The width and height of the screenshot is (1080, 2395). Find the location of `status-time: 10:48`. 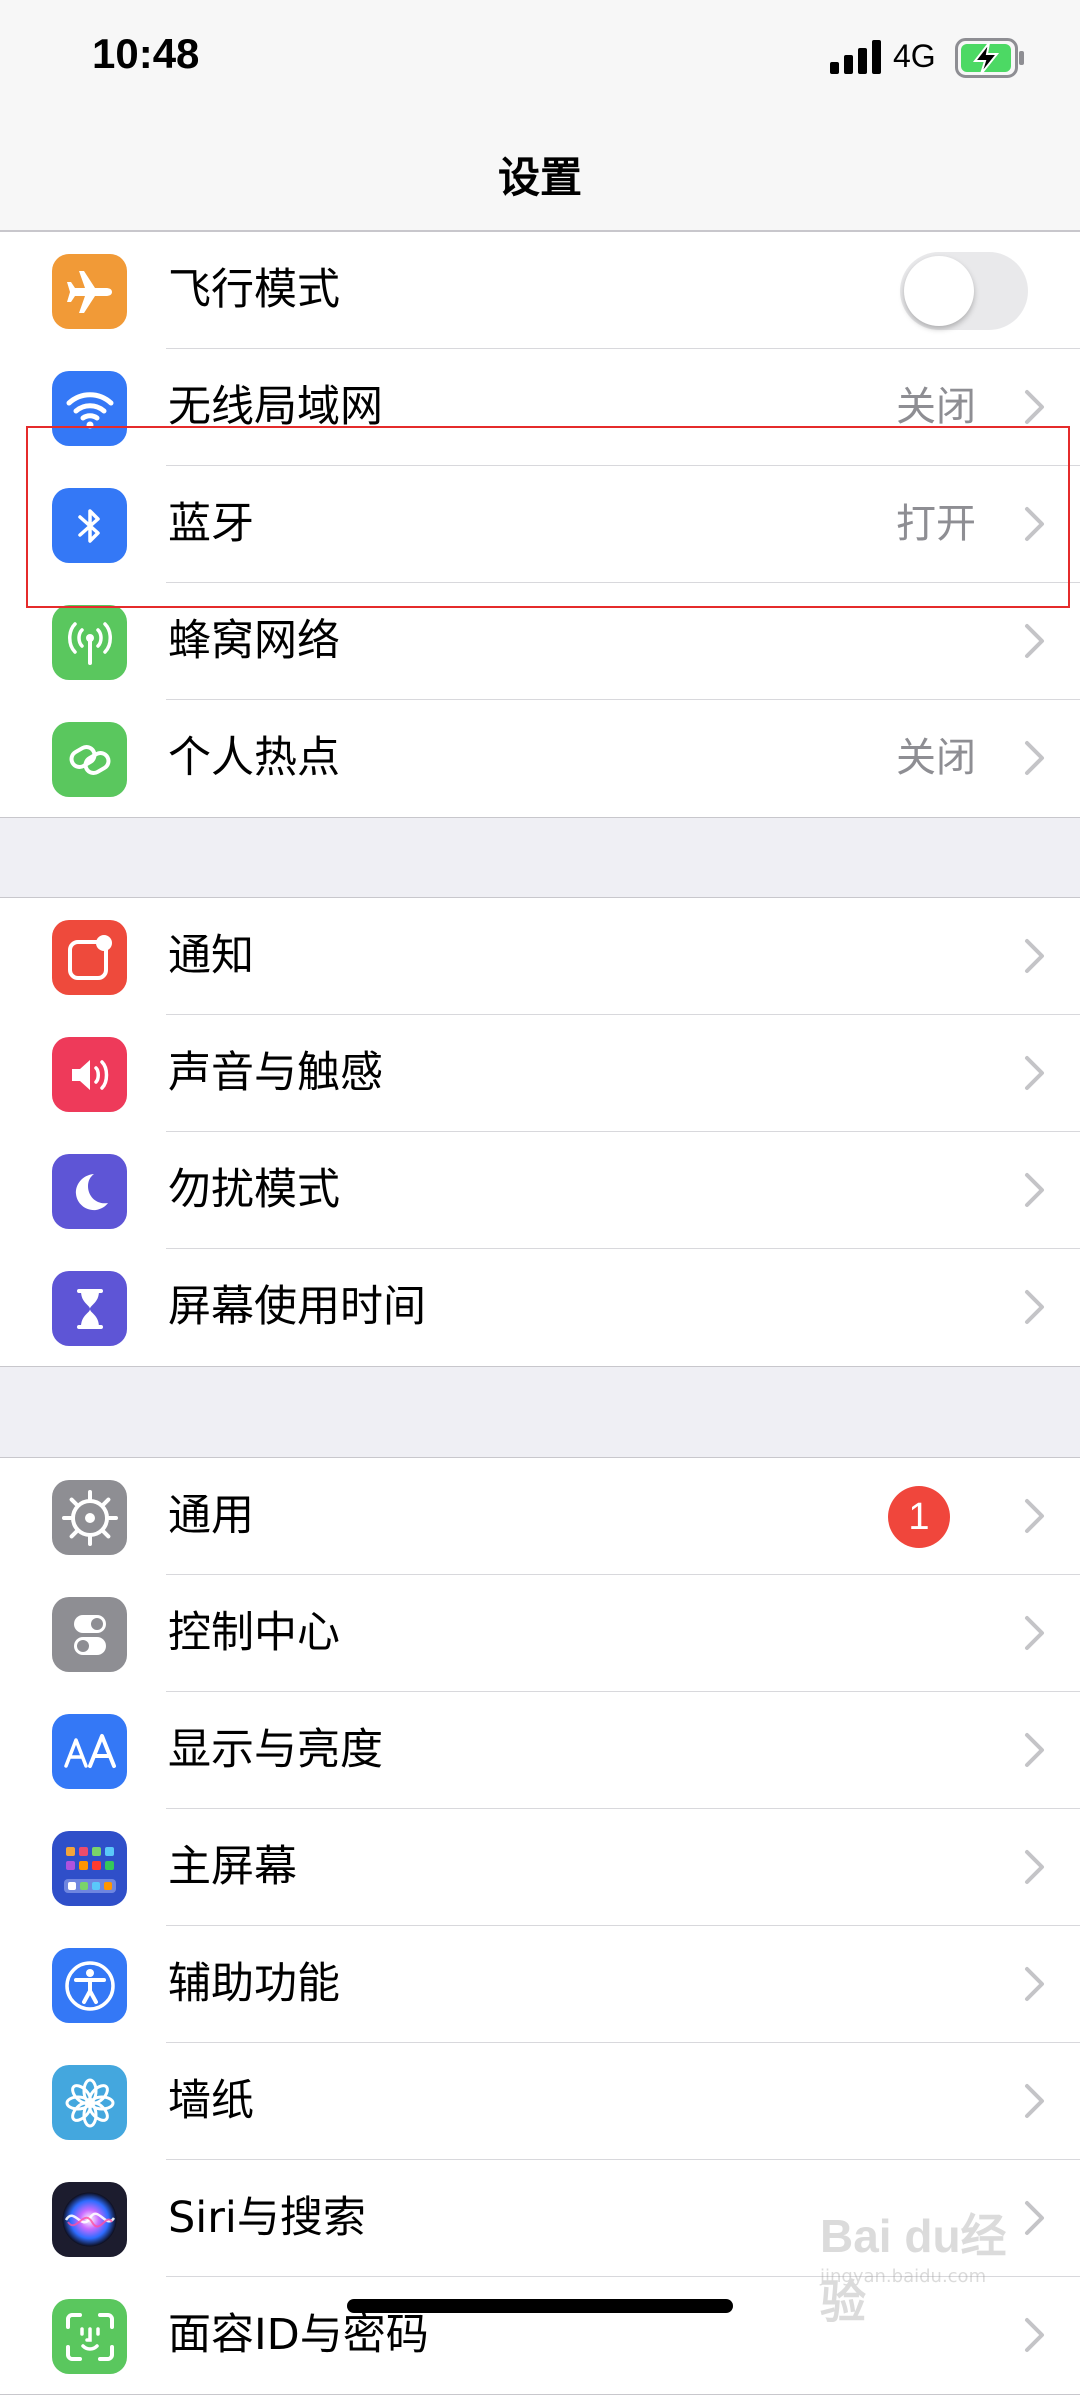

status-time: 10:48 is located at coordinates (146, 53).